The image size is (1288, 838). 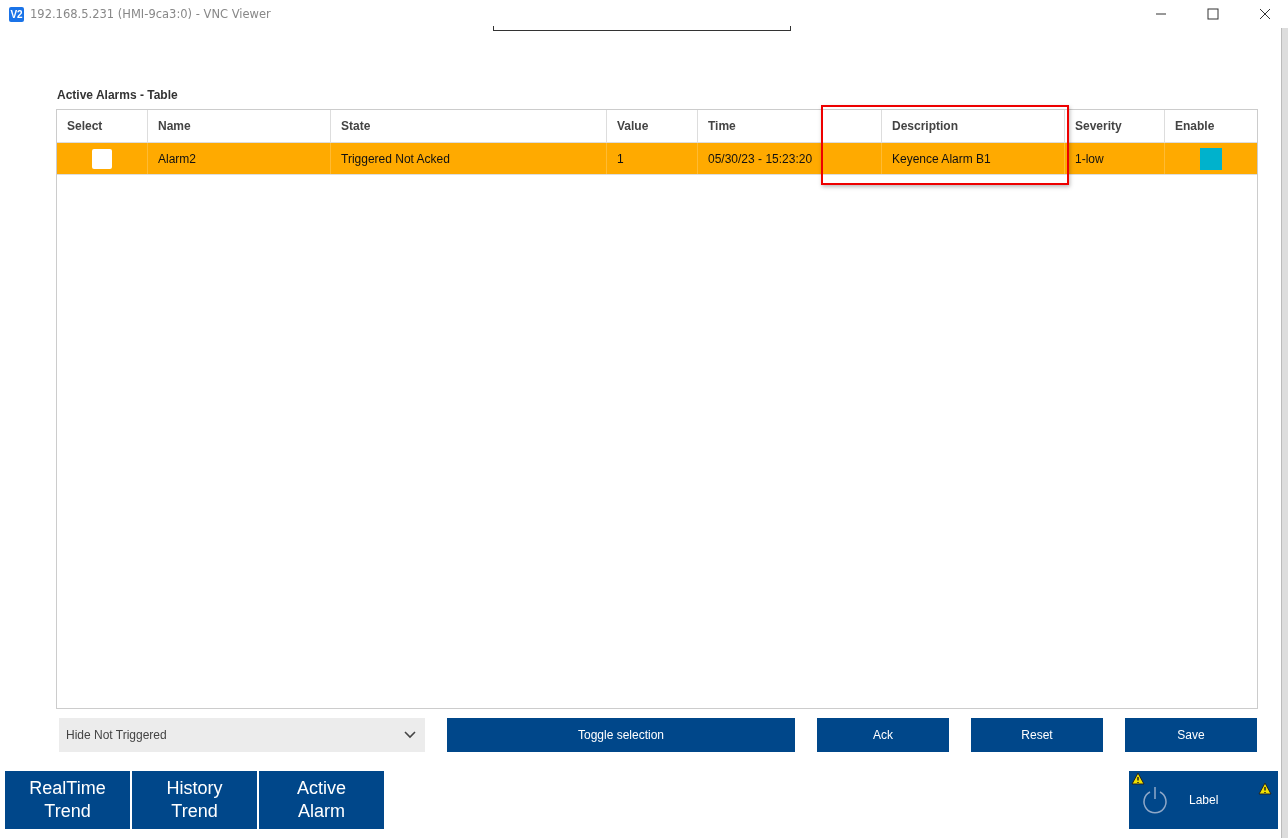 I want to click on chevron-down-icon, so click(x=410, y=735).